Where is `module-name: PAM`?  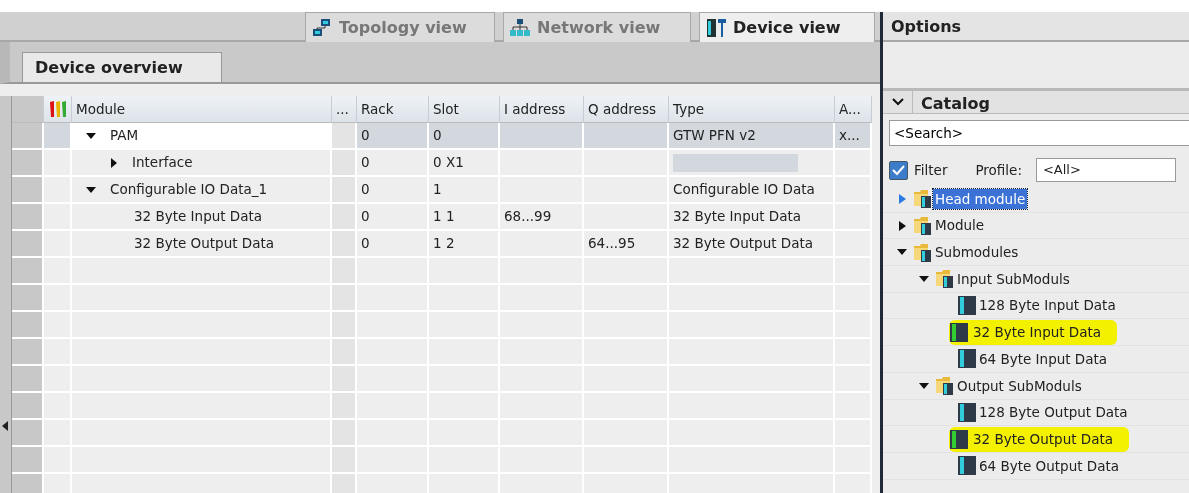 module-name: PAM is located at coordinates (124, 136).